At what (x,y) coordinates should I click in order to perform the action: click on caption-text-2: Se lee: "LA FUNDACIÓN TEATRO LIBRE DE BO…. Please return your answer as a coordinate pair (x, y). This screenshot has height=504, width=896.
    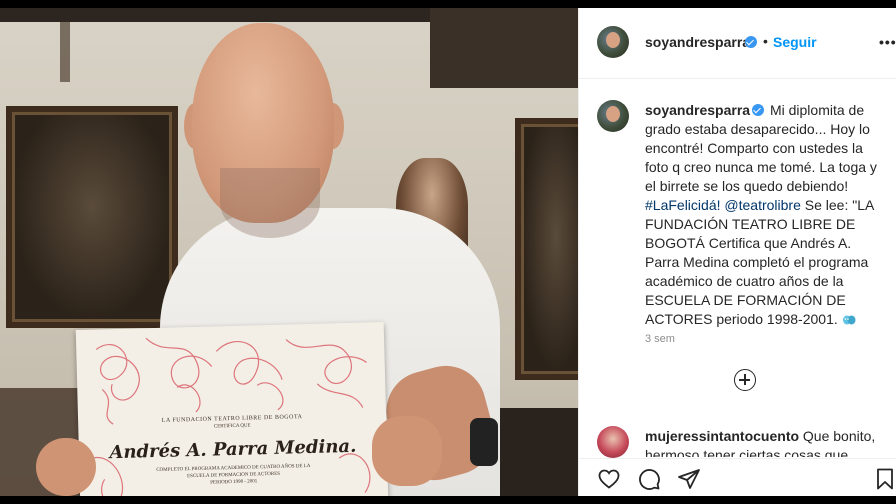
    Looking at the image, I should click on (759, 262).